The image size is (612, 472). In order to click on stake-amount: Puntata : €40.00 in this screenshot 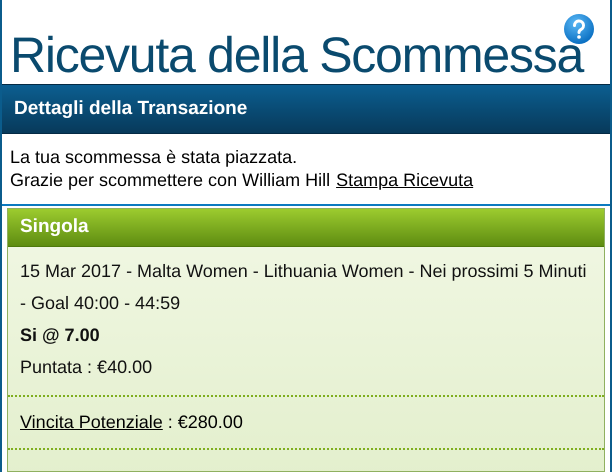, I will do `click(87, 367)`.